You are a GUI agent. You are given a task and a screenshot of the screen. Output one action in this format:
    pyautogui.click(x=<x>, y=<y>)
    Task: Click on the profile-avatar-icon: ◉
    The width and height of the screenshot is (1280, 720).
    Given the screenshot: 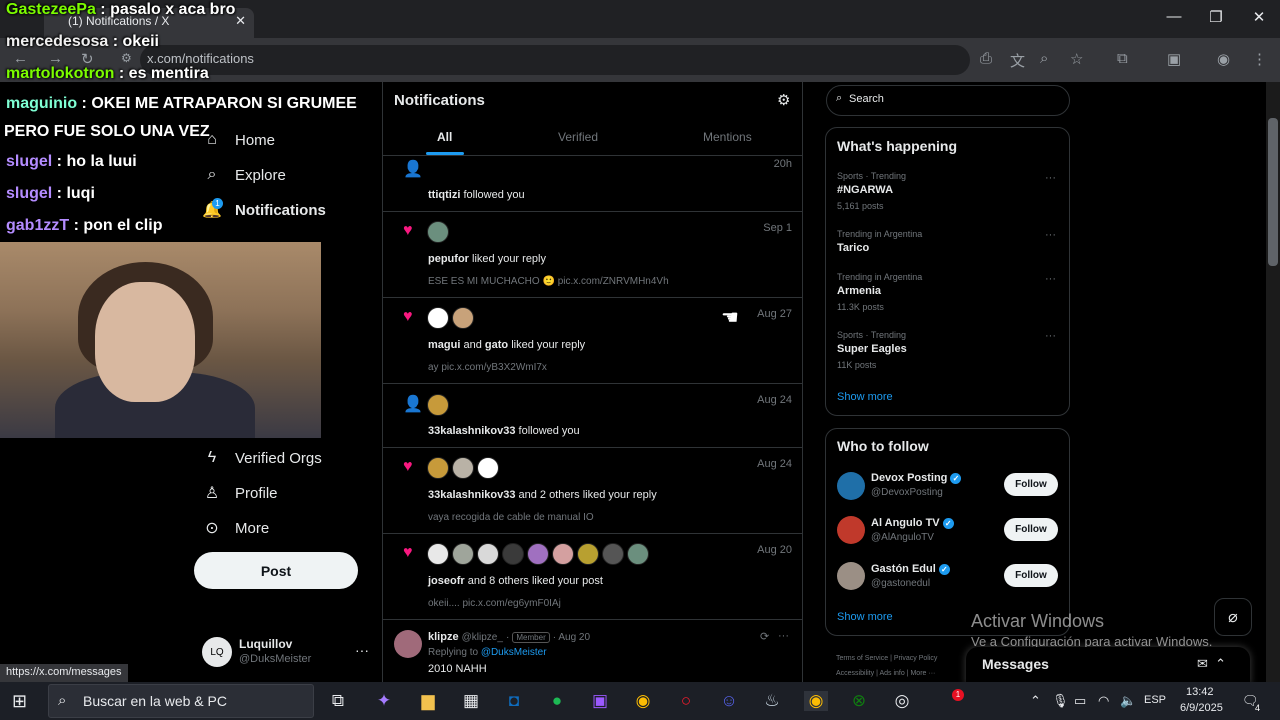 What is the action you would take?
    pyautogui.click(x=1223, y=59)
    